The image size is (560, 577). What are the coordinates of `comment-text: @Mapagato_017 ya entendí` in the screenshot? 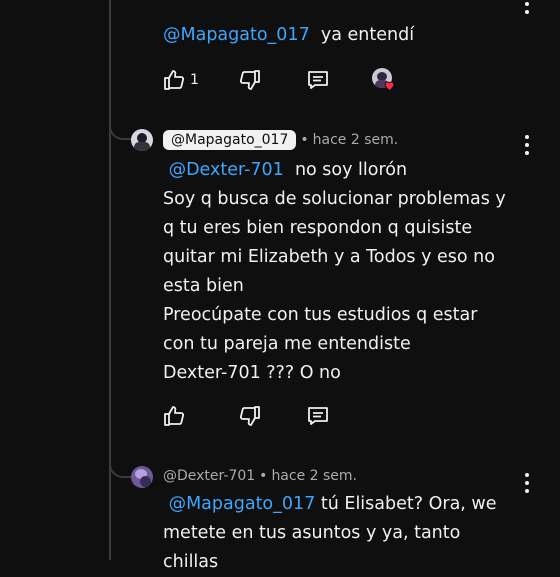 It's located at (289, 35).